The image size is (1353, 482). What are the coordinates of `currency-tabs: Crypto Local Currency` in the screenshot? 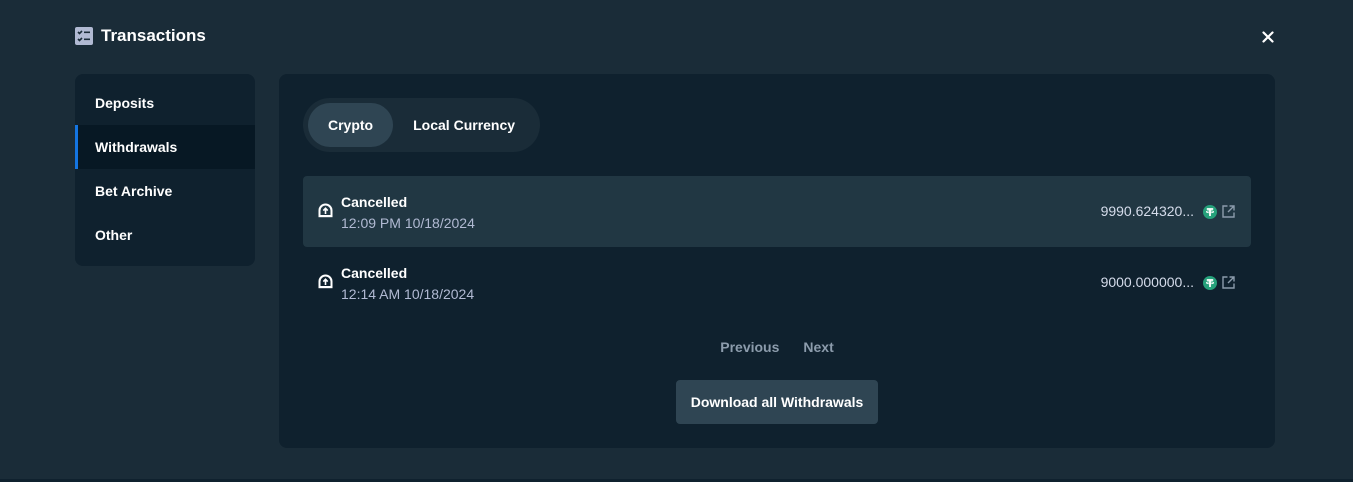 It's located at (422, 125).